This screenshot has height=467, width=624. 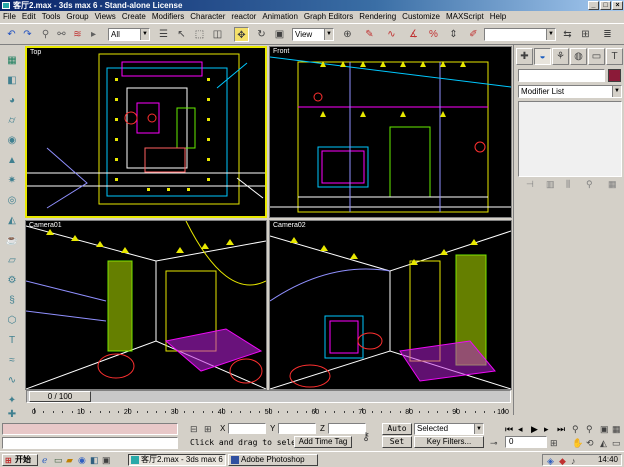 What do you see at coordinates (58, 460) in the screenshot?
I see `quicklaunch-desktop-icon: ▭` at bounding box center [58, 460].